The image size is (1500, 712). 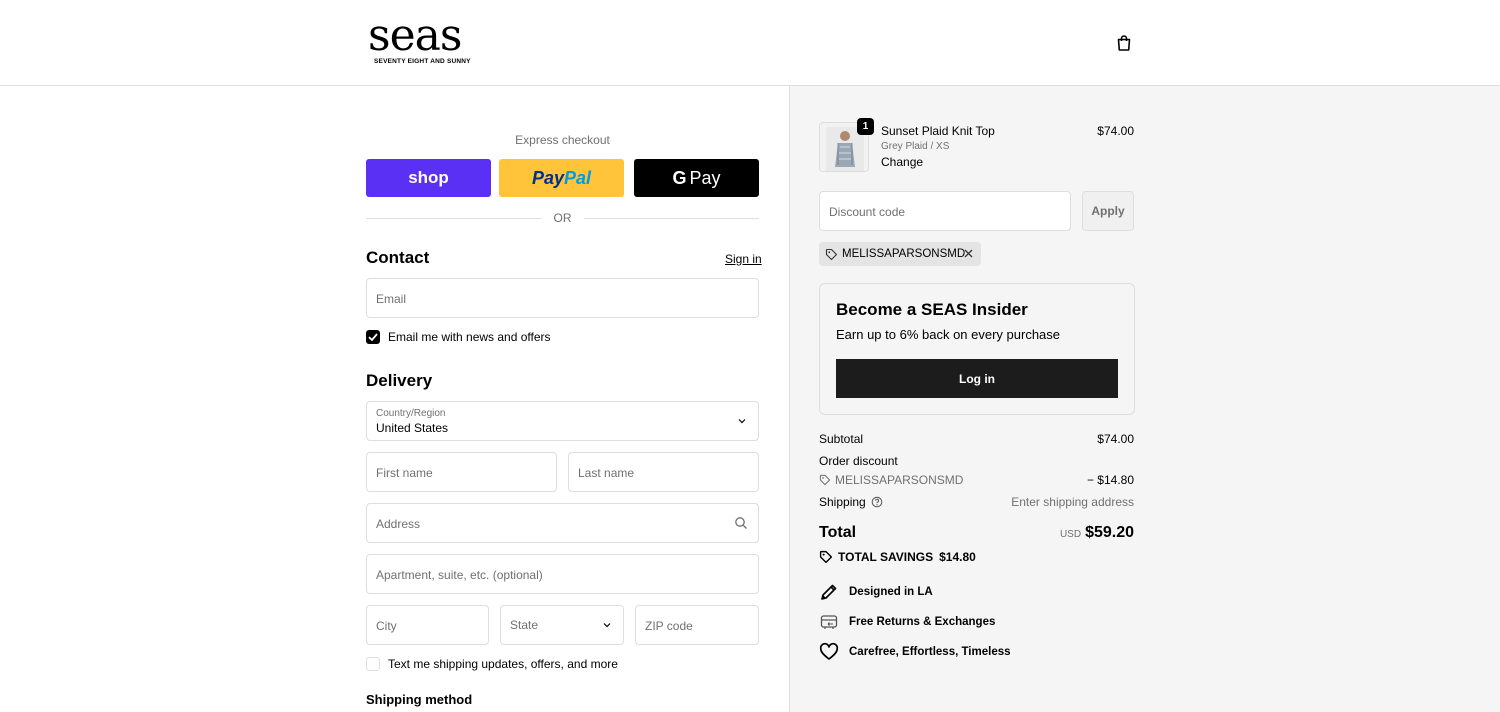 I want to click on feature-label: Carefree, Effortless, Timeless, so click(x=930, y=652).